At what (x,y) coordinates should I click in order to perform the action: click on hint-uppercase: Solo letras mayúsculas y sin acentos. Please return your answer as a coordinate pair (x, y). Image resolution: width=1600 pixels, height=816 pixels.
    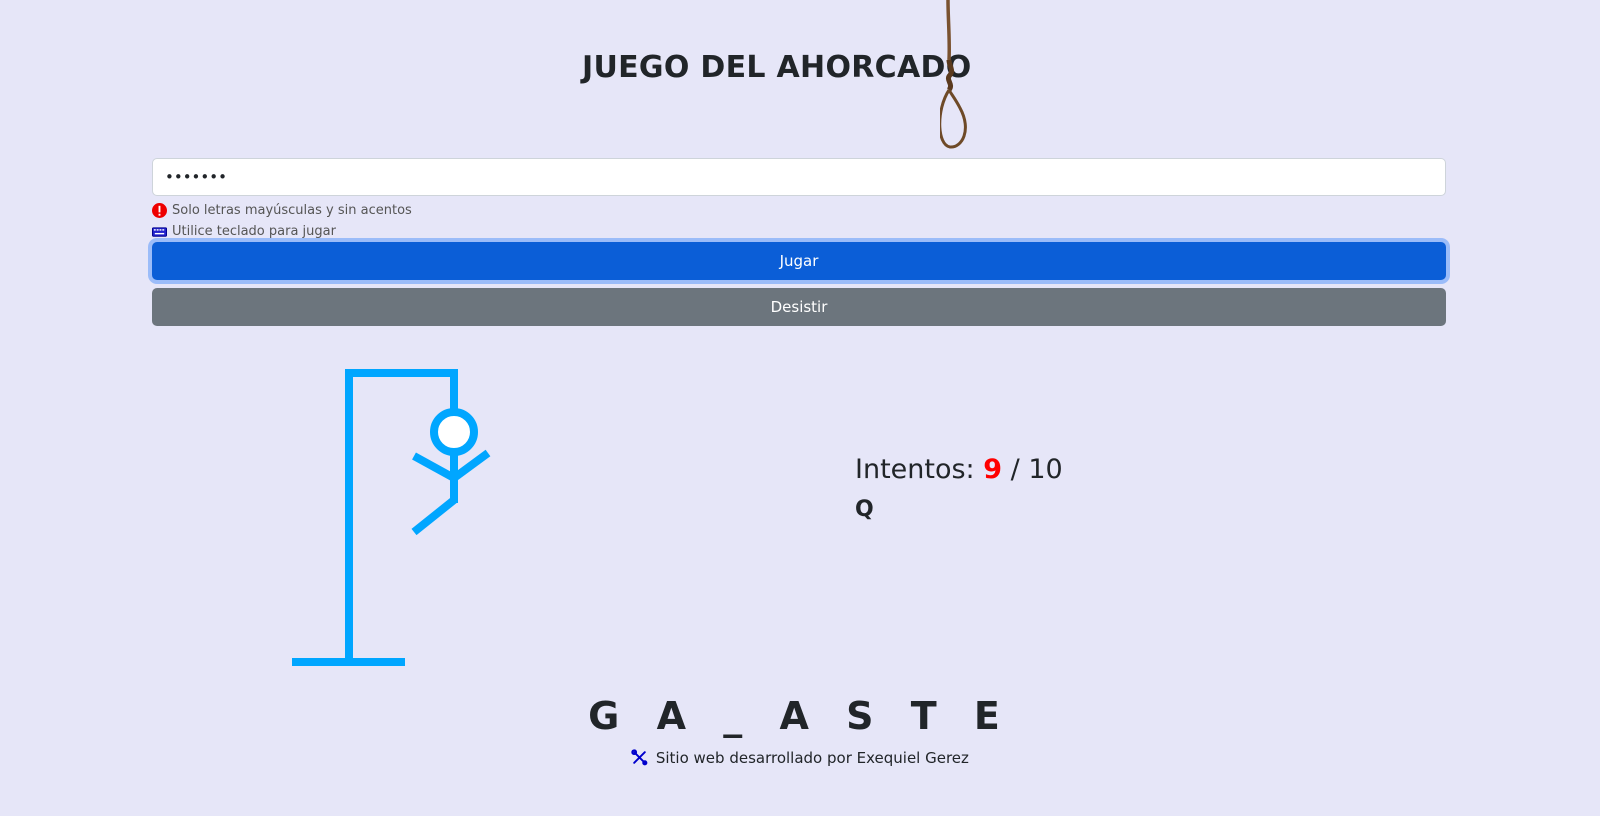
    Looking at the image, I should click on (282, 210).